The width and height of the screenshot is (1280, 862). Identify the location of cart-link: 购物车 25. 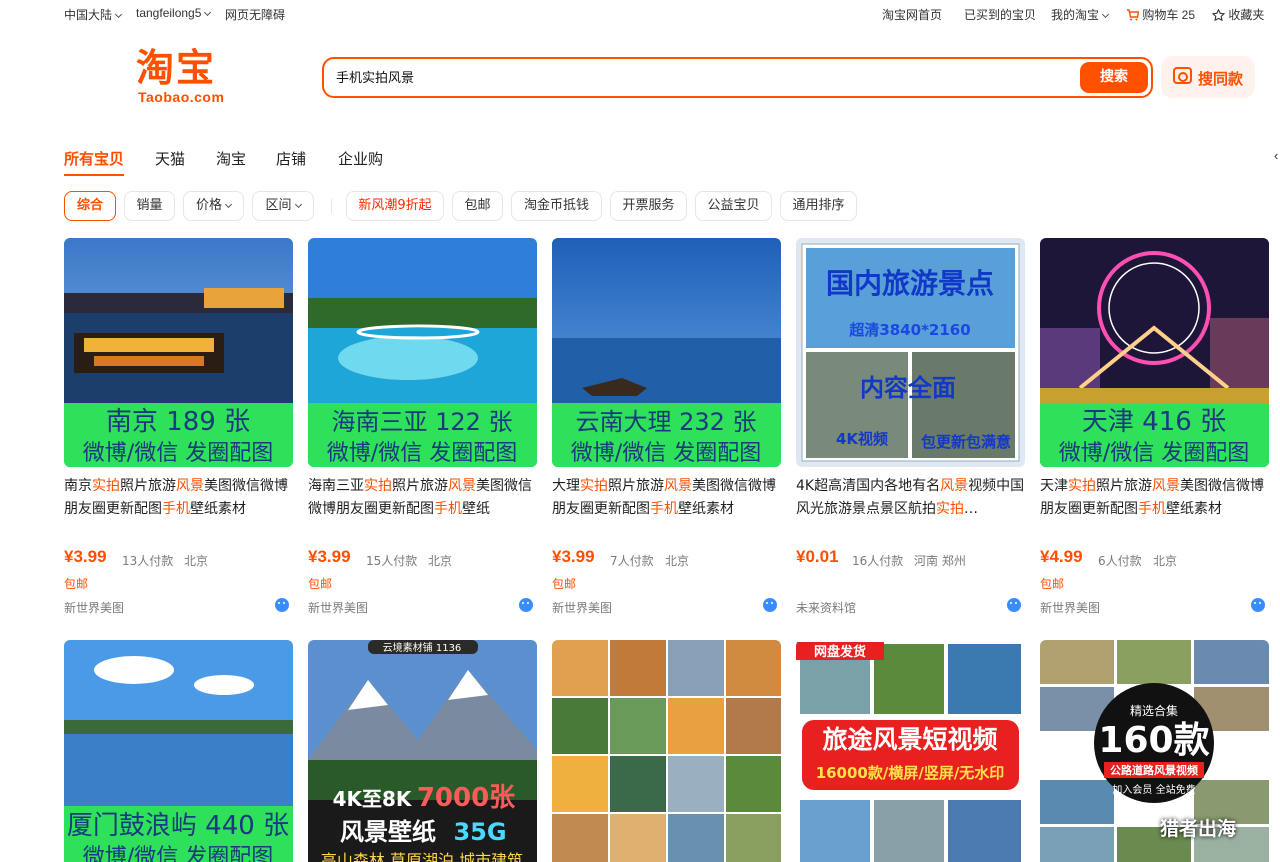
(1160, 14).